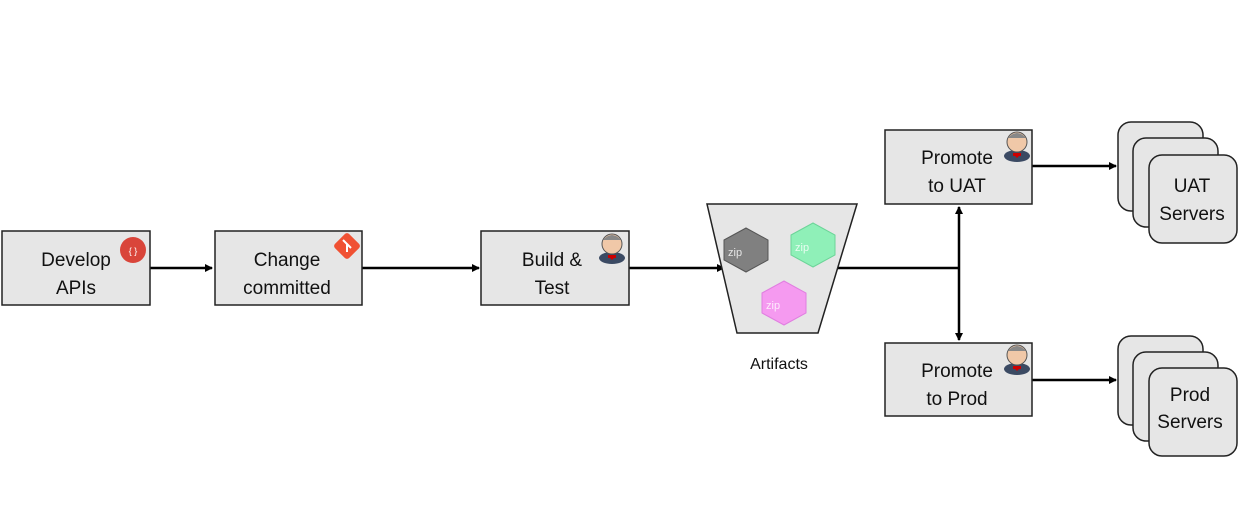 The image size is (1245, 529). Describe the element at coordinates (1191, 214) in the screenshot. I see `uat-servers-label-2: Servers` at that location.